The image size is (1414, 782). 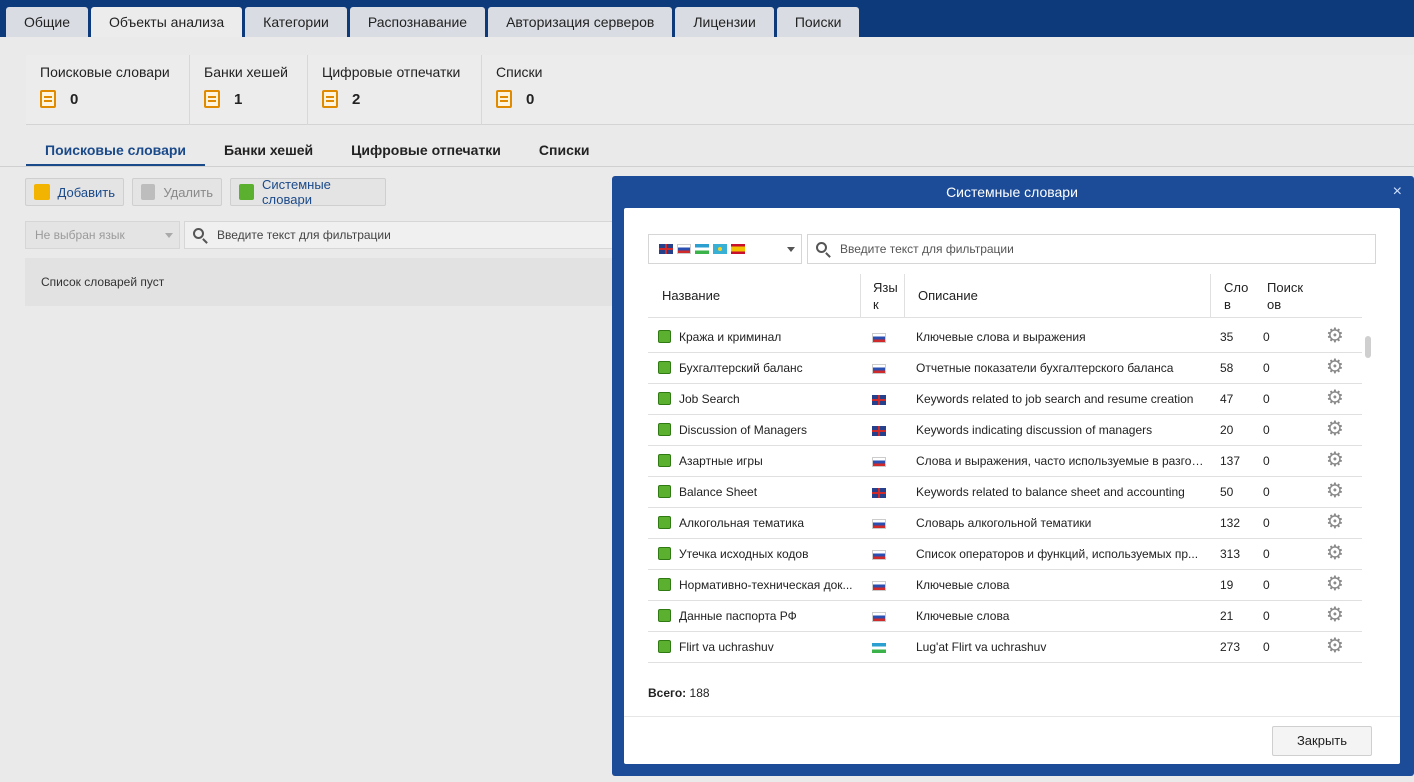 What do you see at coordinates (564, 151) in the screenshot?
I see `subtab-lists: Списки` at bounding box center [564, 151].